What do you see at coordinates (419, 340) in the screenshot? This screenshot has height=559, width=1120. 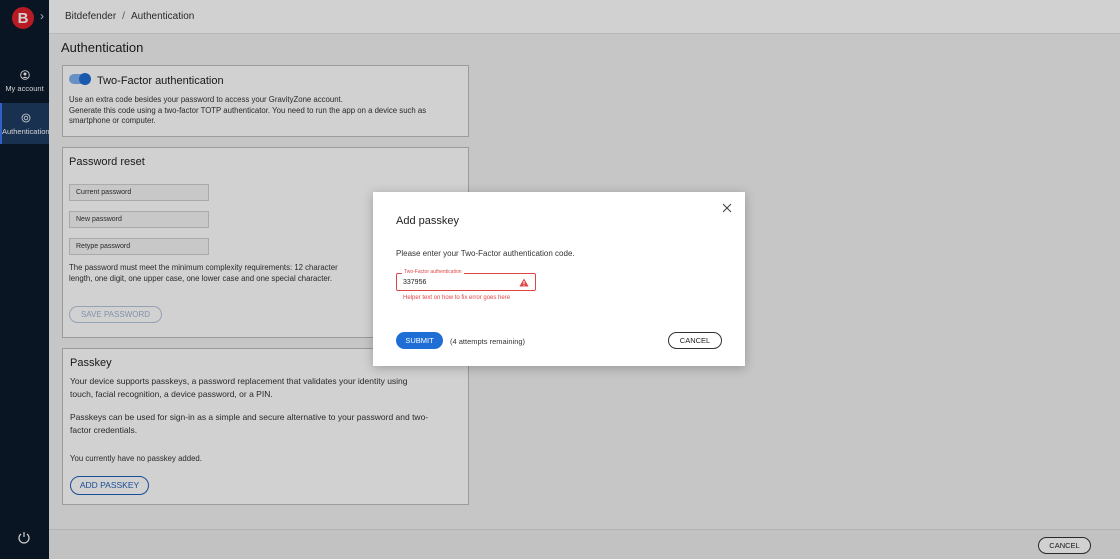 I see `submit-button: SUBMIT` at bounding box center [419, 340].